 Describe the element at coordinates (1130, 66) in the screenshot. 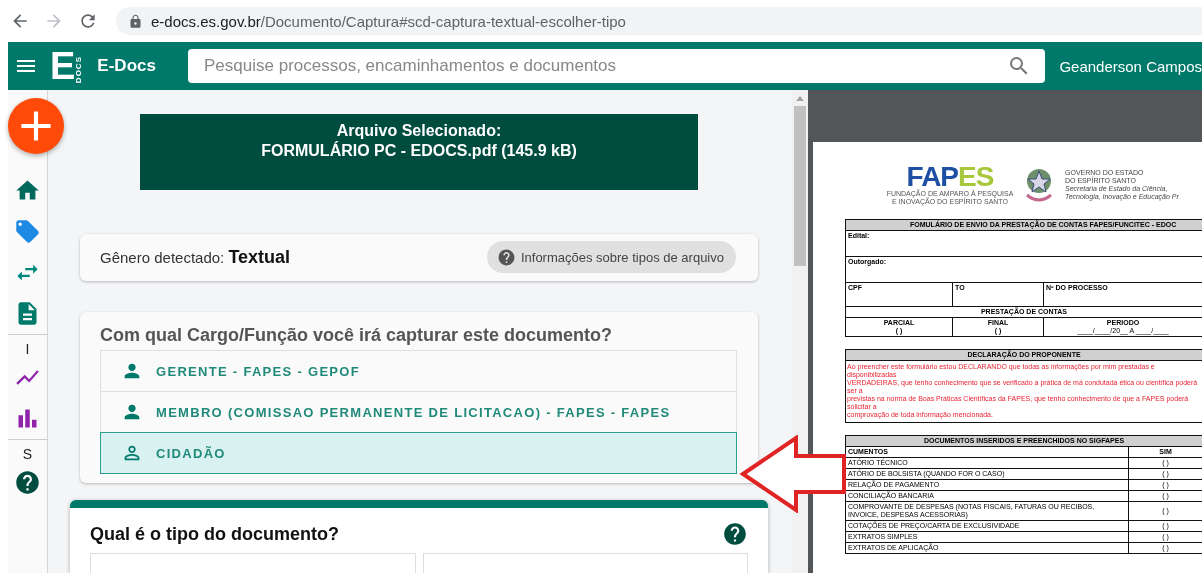

I see `user-name: Geanderson Campos` at that location.